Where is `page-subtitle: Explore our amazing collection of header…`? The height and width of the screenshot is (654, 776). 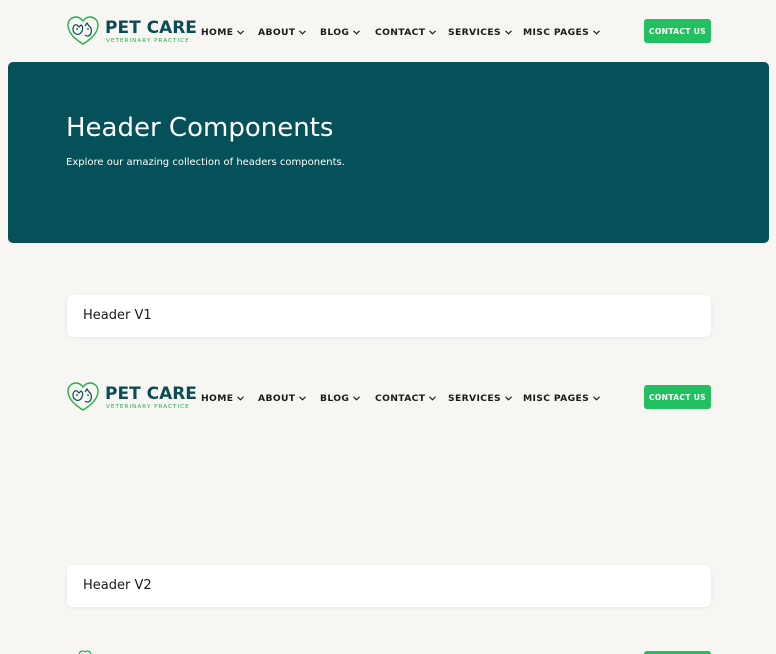
page-subtitle: Explore our amazing collection of header… is located at coordinates (205, 162).